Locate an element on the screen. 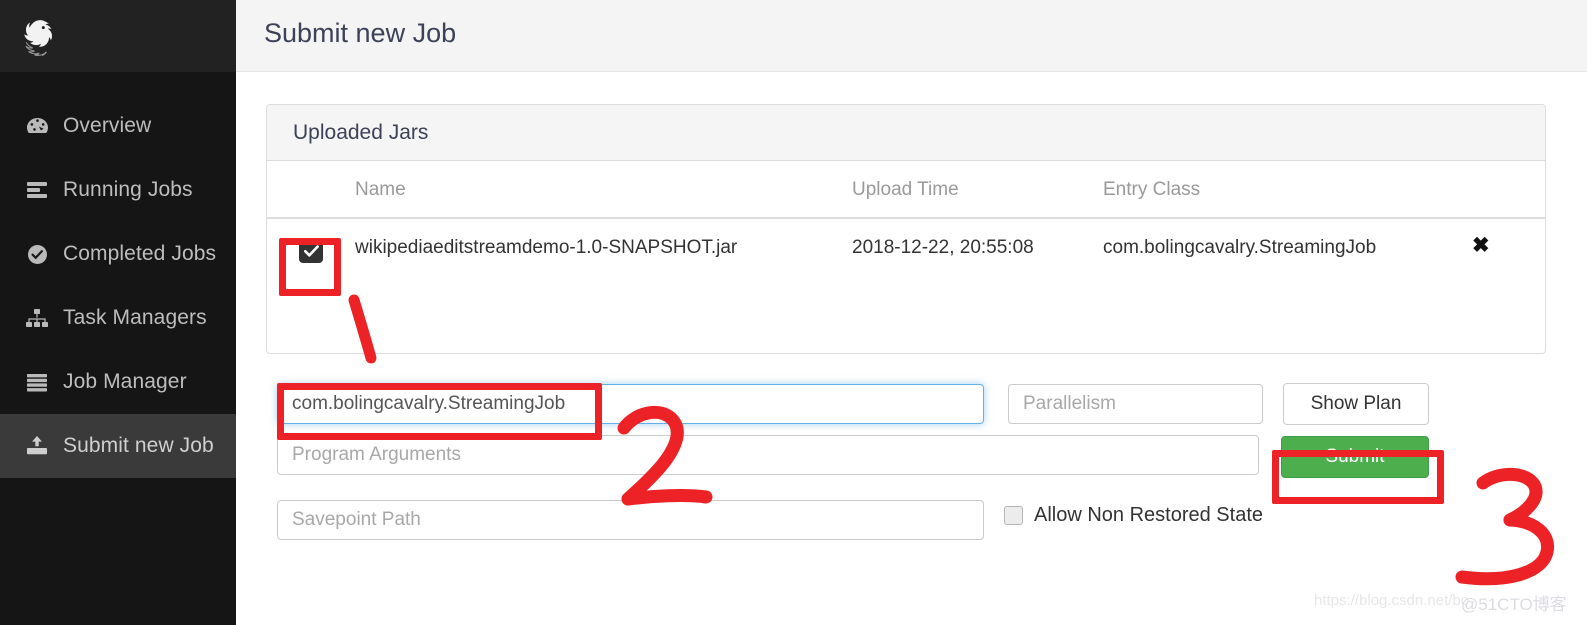 The height and width of the screenshot is (625, 1587). flink-squirrel-logo-icon is located at coordinates (38, 36).